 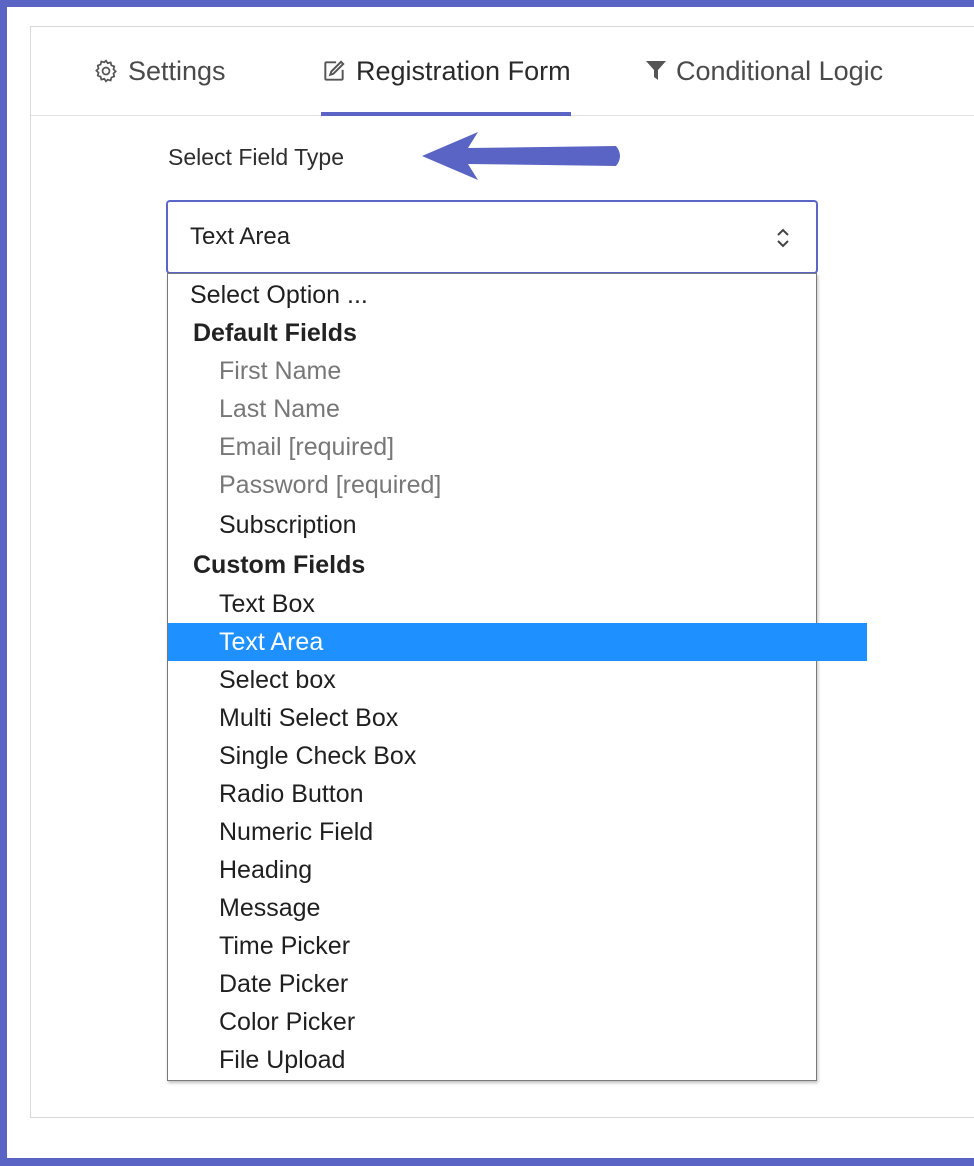 I want to click on option-numeric-field: Numeric Field, so click(x=517, y=832).